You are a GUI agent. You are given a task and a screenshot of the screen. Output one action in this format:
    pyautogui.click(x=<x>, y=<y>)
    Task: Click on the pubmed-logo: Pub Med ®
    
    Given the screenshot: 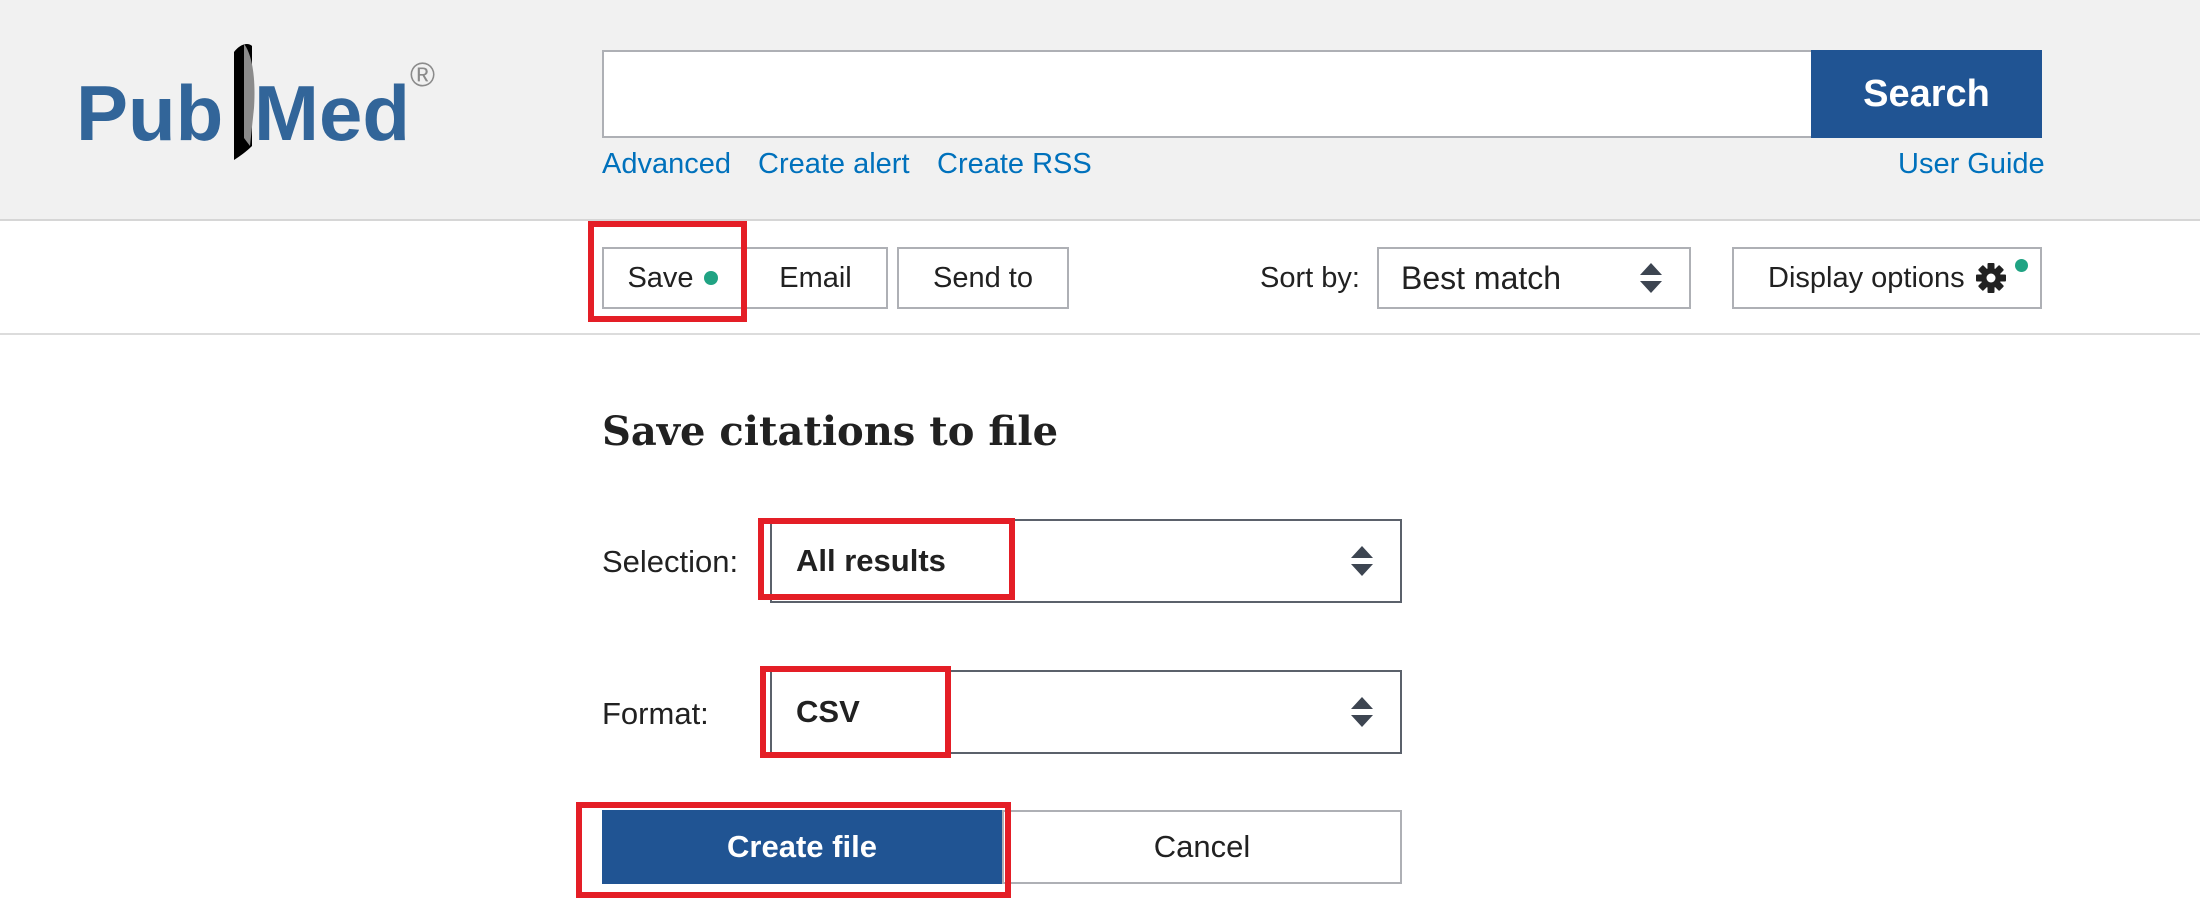 What is the action you would take?
    pyautogui.click(x=261, y=103)
    